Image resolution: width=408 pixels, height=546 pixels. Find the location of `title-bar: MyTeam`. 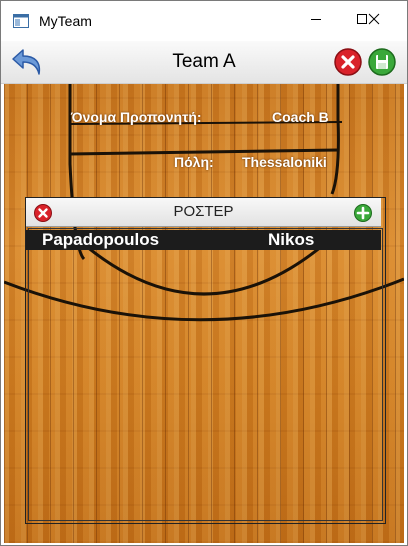

title-bar: MyTeam is located at coordinates (204, 21).